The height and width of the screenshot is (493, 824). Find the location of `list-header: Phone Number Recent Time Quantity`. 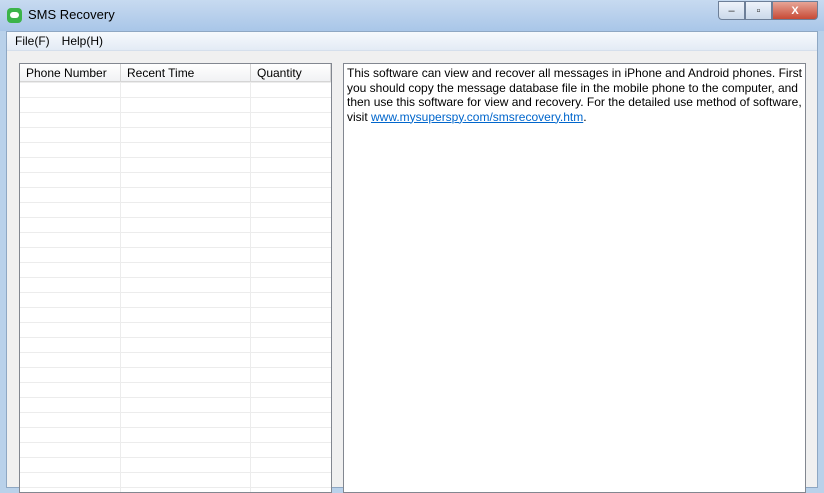

list-header: Phone Number Recent Time Quantity is located at coordinates (175, 73).